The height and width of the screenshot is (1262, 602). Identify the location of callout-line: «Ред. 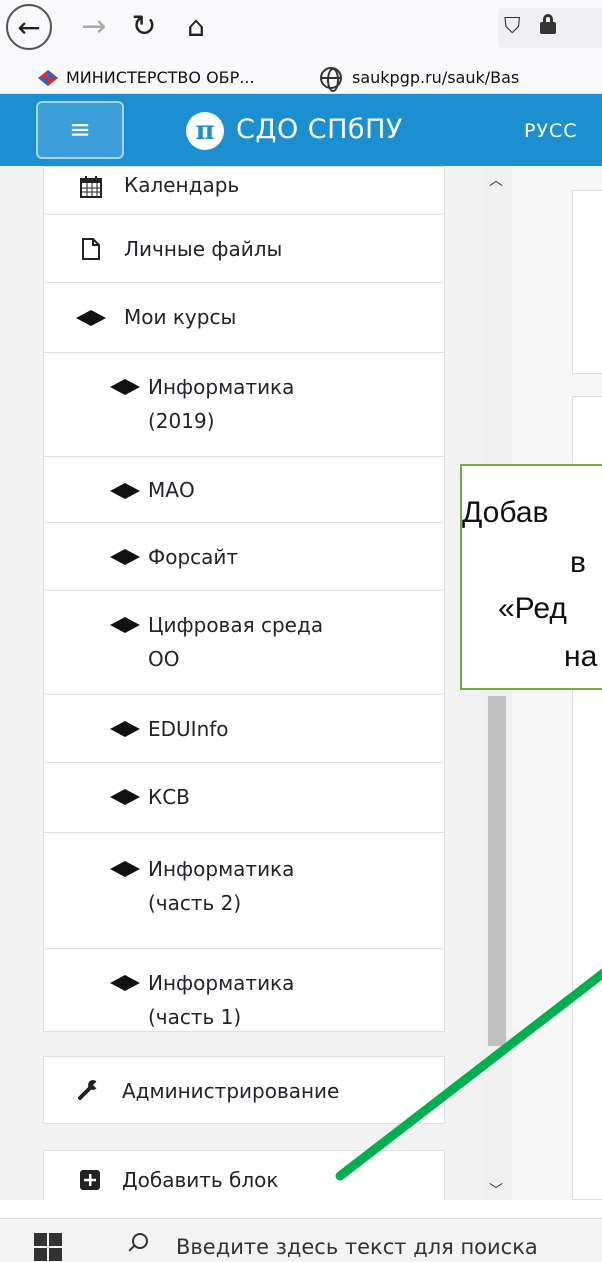
(532, 608).